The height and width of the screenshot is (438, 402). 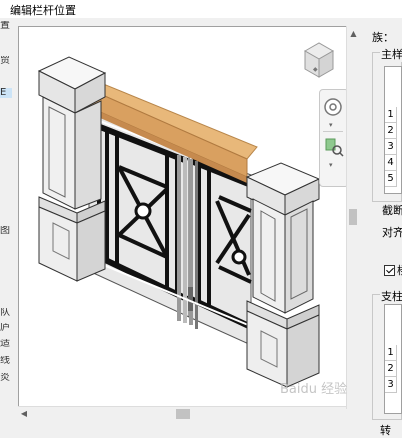 What do you see at coordinates (5, 378) in the screenshot?
I see `left-strip-char: 炎` at bounding box center [5, 378].